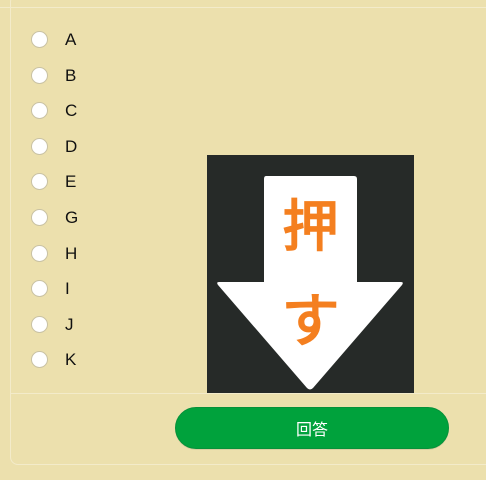 The width and height of the screenshot is (486, 480). I want to click on top-divider, so click(243, 7).